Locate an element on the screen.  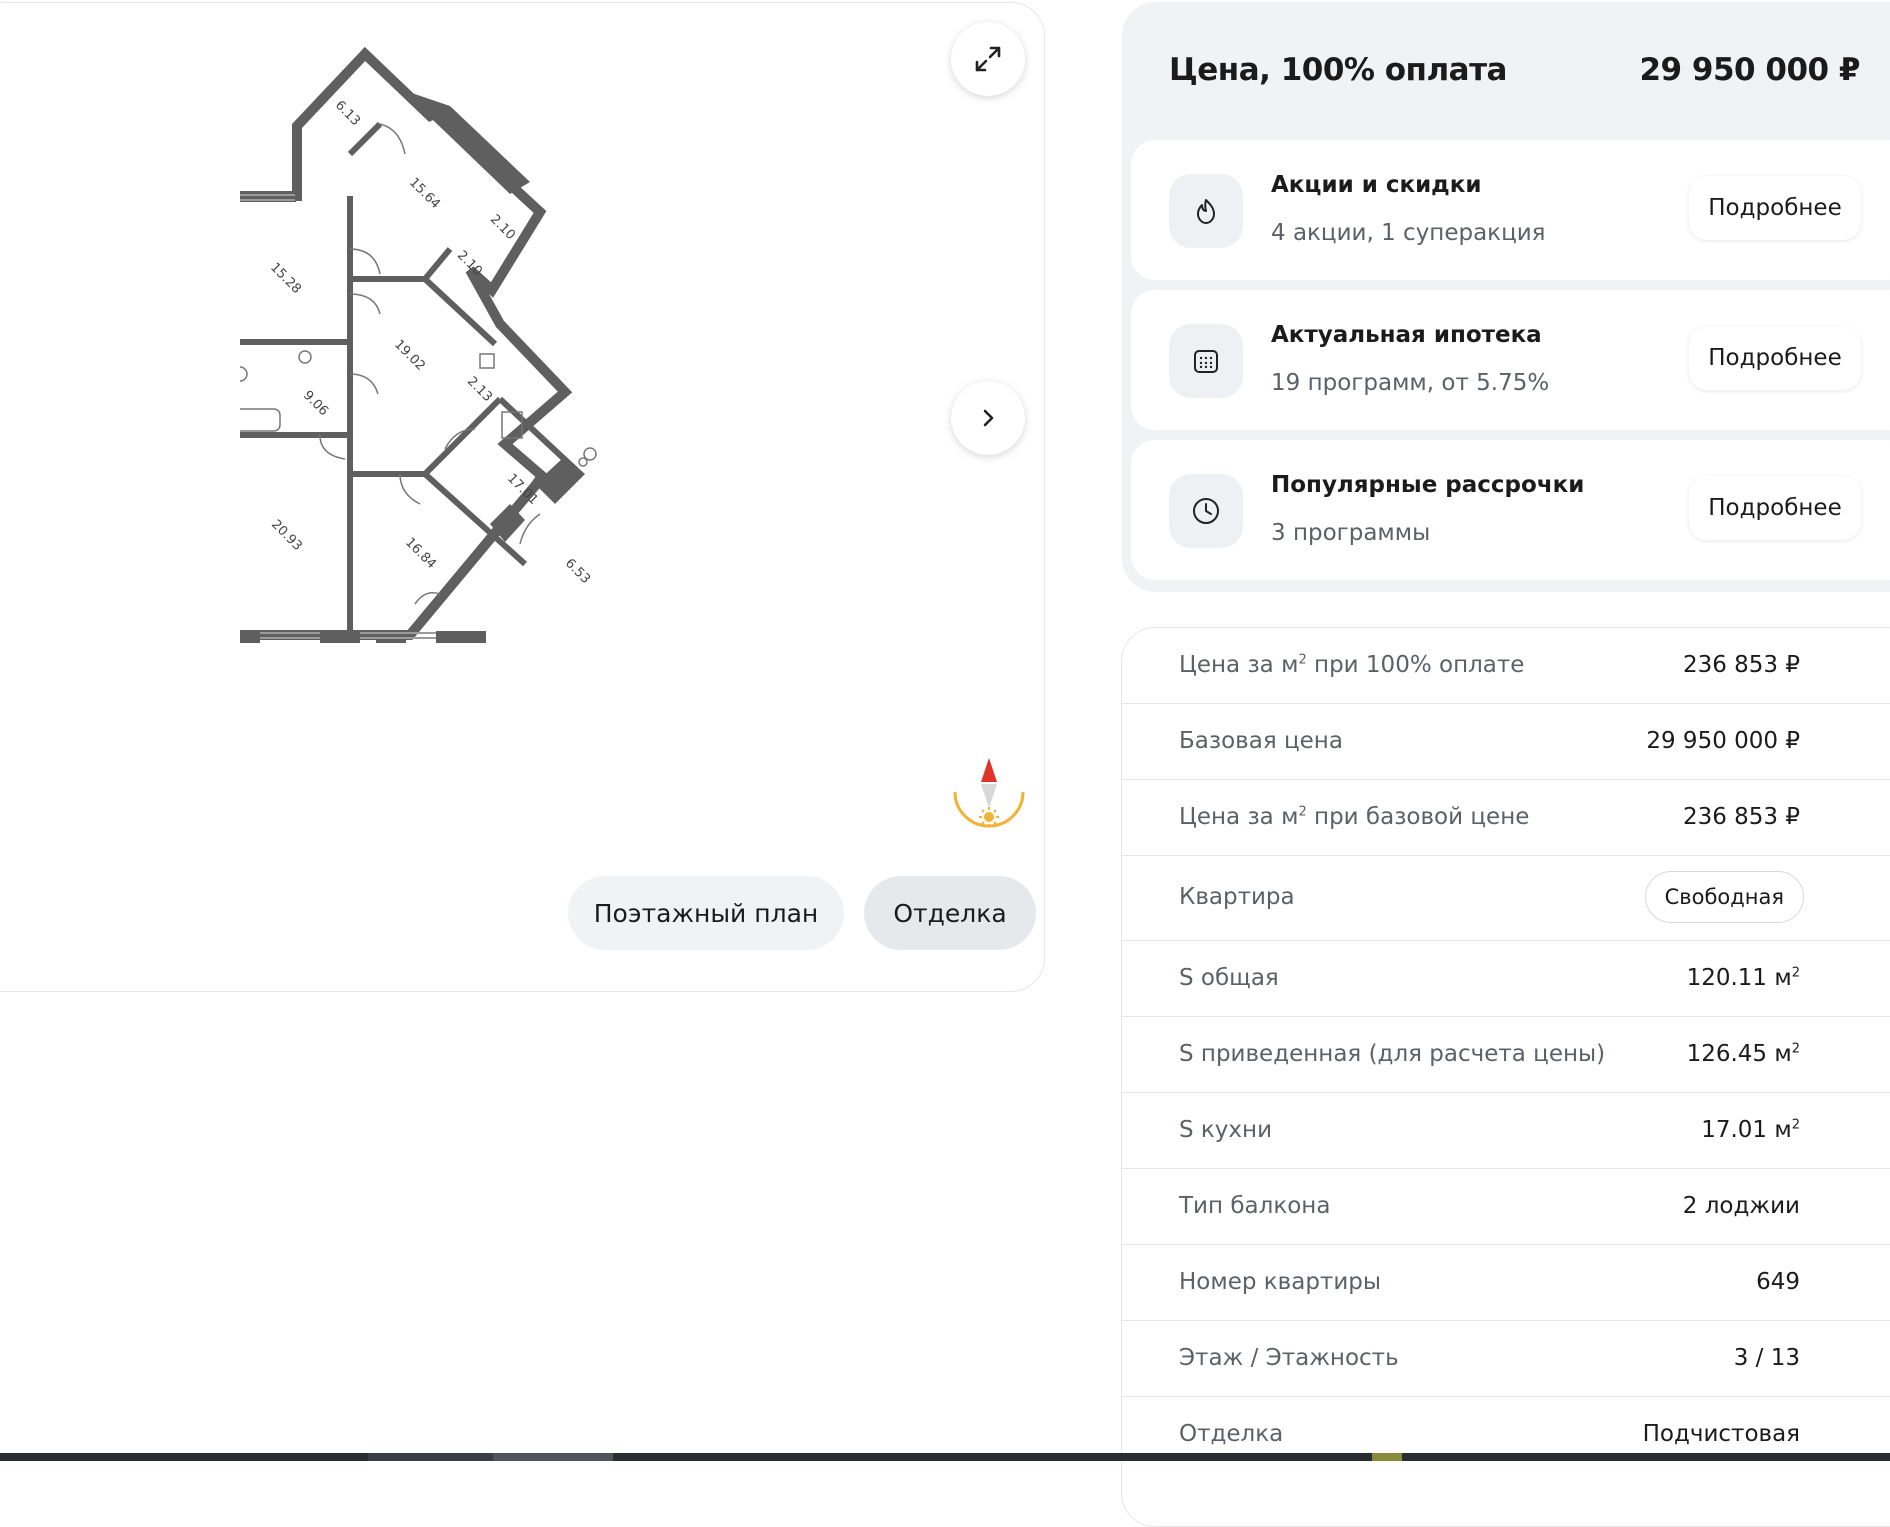
spec-row-price-m2-full: Цена за м2 при 100% оплате 236 853 ₽ is located at coordinates (1506, 666).